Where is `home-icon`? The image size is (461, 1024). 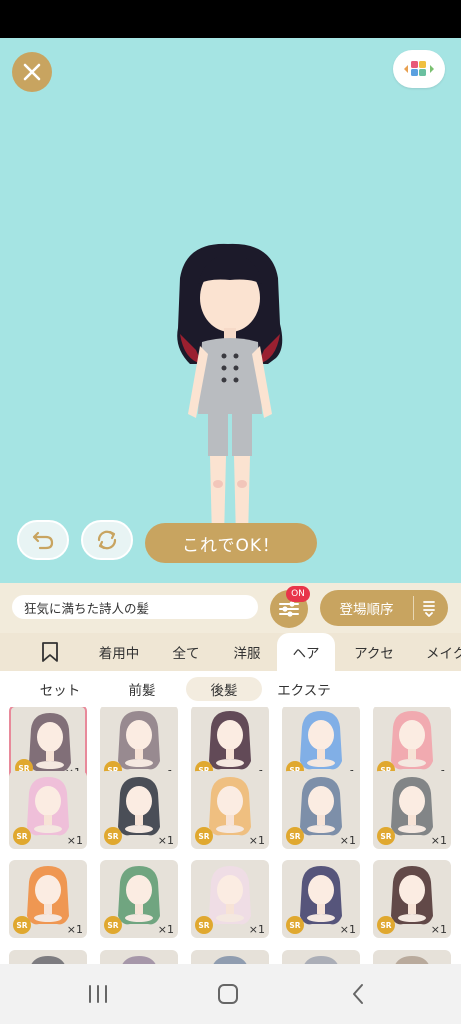
home-icon is located at coordinates (228, 994).